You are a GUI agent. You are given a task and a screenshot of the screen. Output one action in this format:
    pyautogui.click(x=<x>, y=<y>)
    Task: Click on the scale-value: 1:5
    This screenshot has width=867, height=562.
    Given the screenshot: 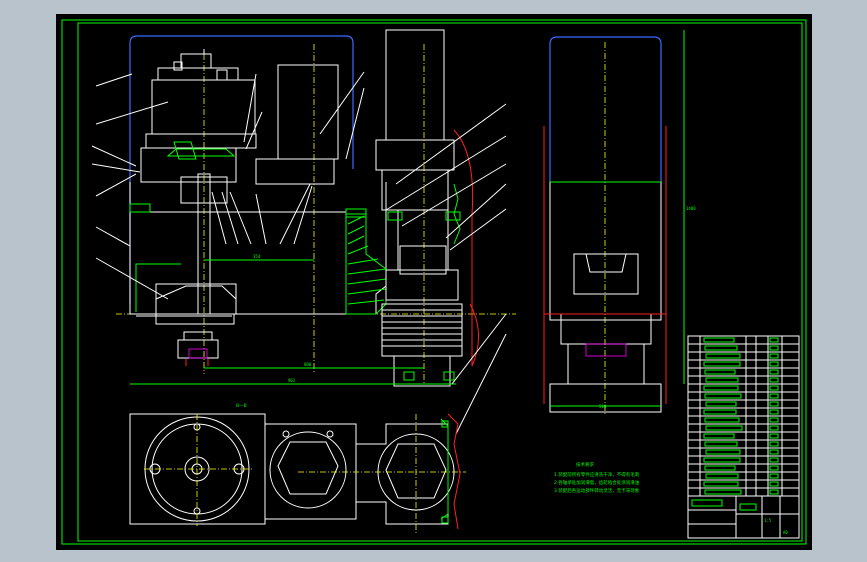 What is the action you would take?
    pyautogui.click(x=768, y=520)
    